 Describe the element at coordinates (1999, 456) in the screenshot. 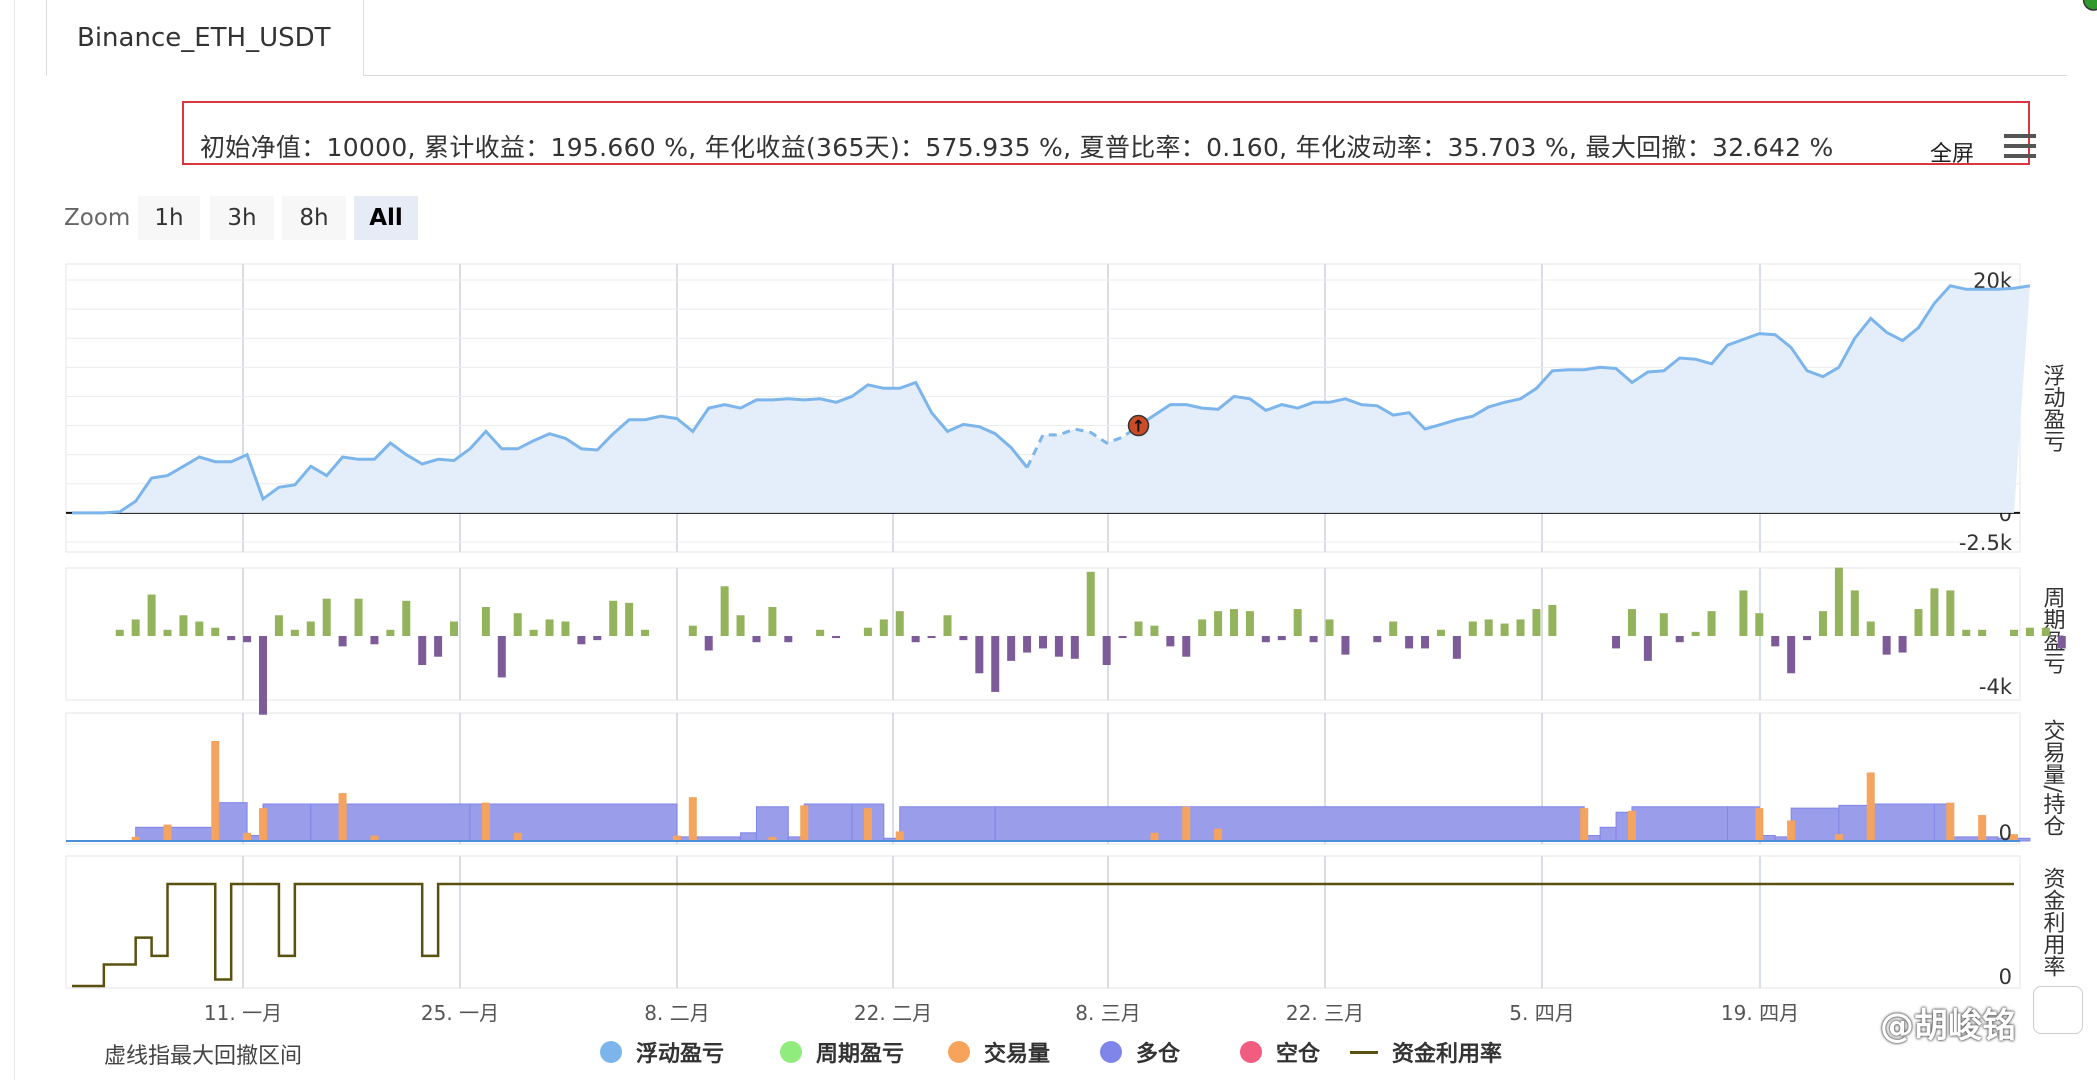

I see `y-tick-label: 5k` at that location.